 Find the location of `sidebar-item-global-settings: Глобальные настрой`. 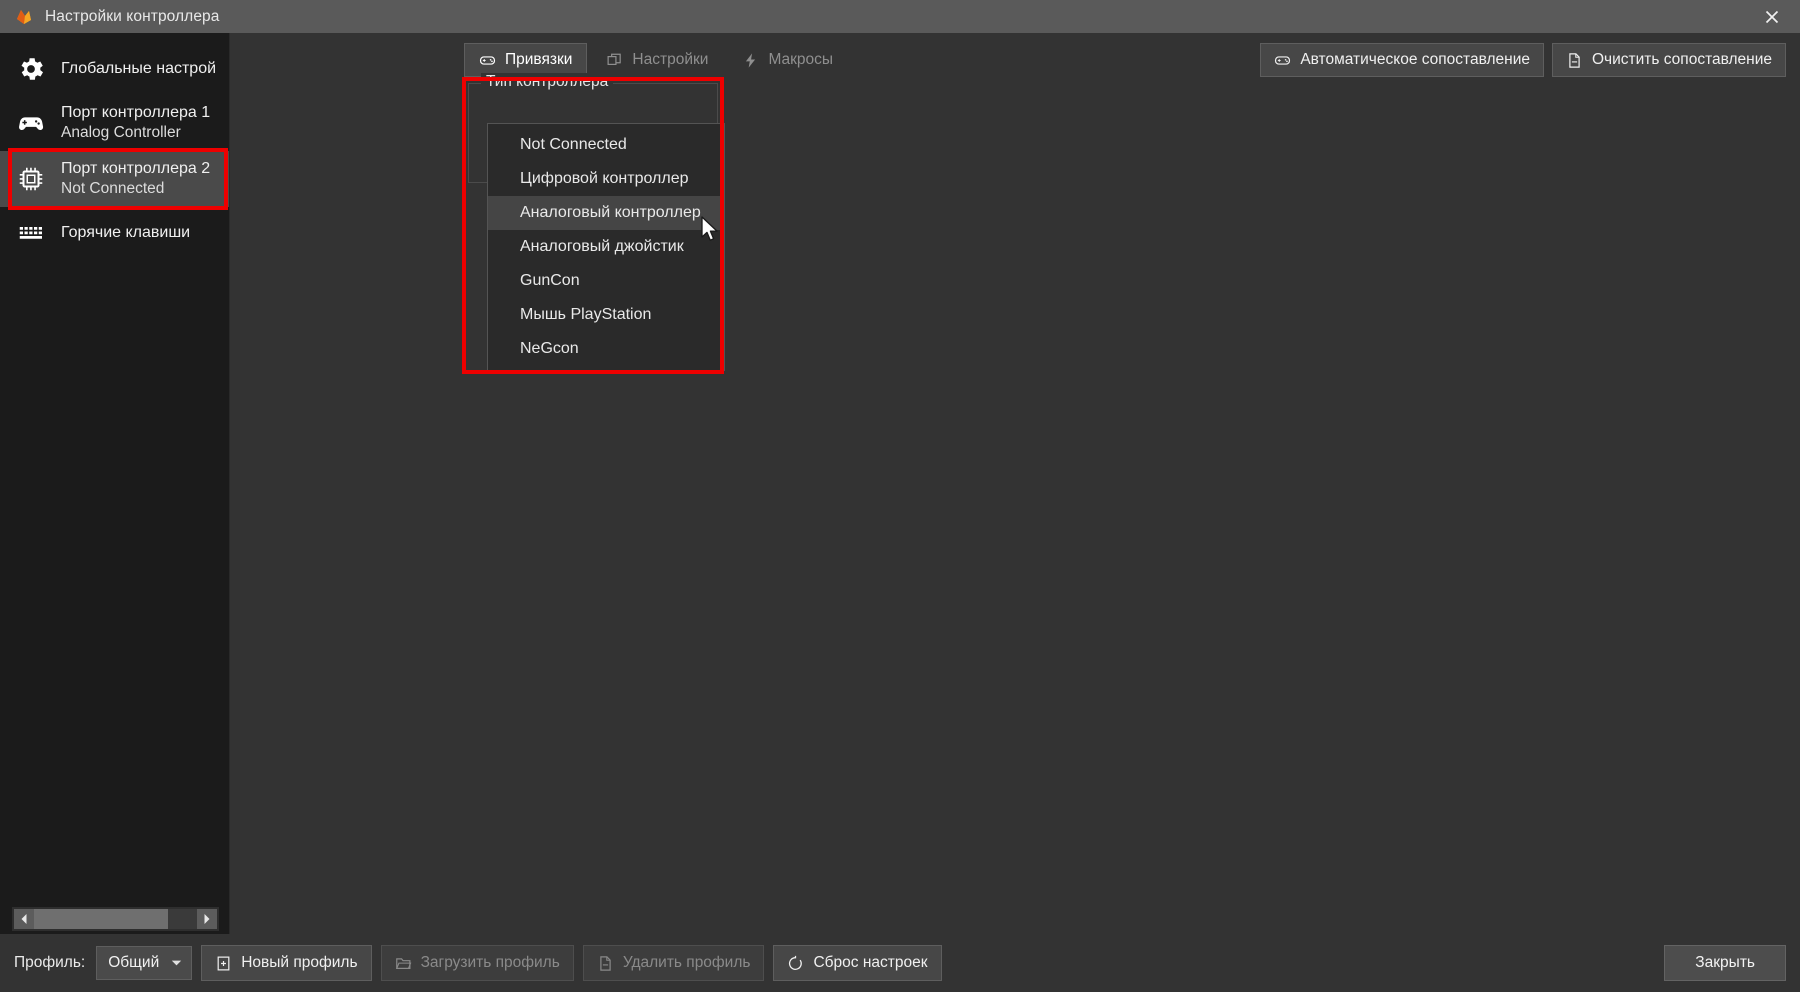

sidebar-item-global-settings: Глобальные настрой is located at coordinates (114, 69).